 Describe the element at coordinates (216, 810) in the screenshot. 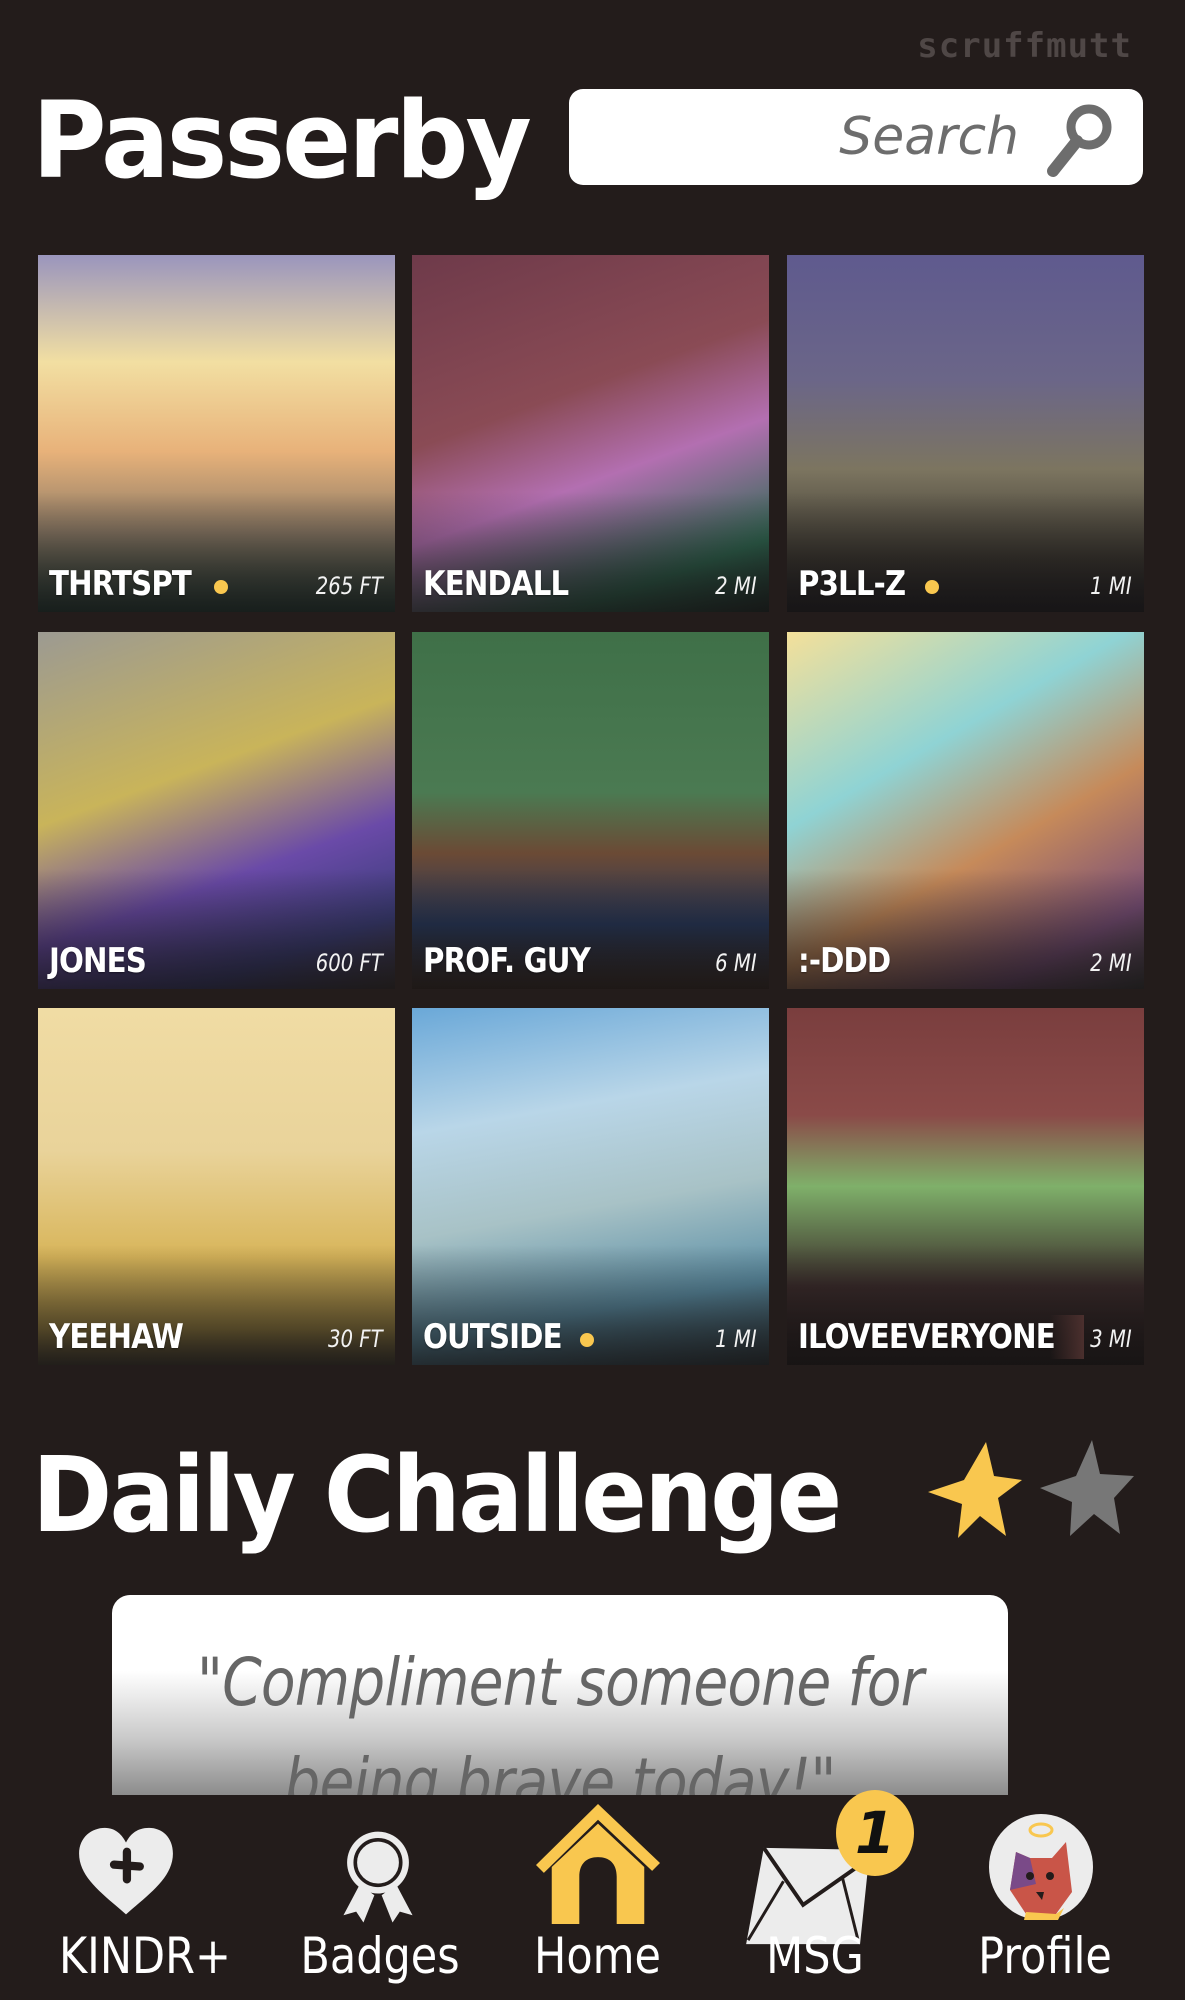

I see `passerby-tile: JONES 600 FT` at that location.